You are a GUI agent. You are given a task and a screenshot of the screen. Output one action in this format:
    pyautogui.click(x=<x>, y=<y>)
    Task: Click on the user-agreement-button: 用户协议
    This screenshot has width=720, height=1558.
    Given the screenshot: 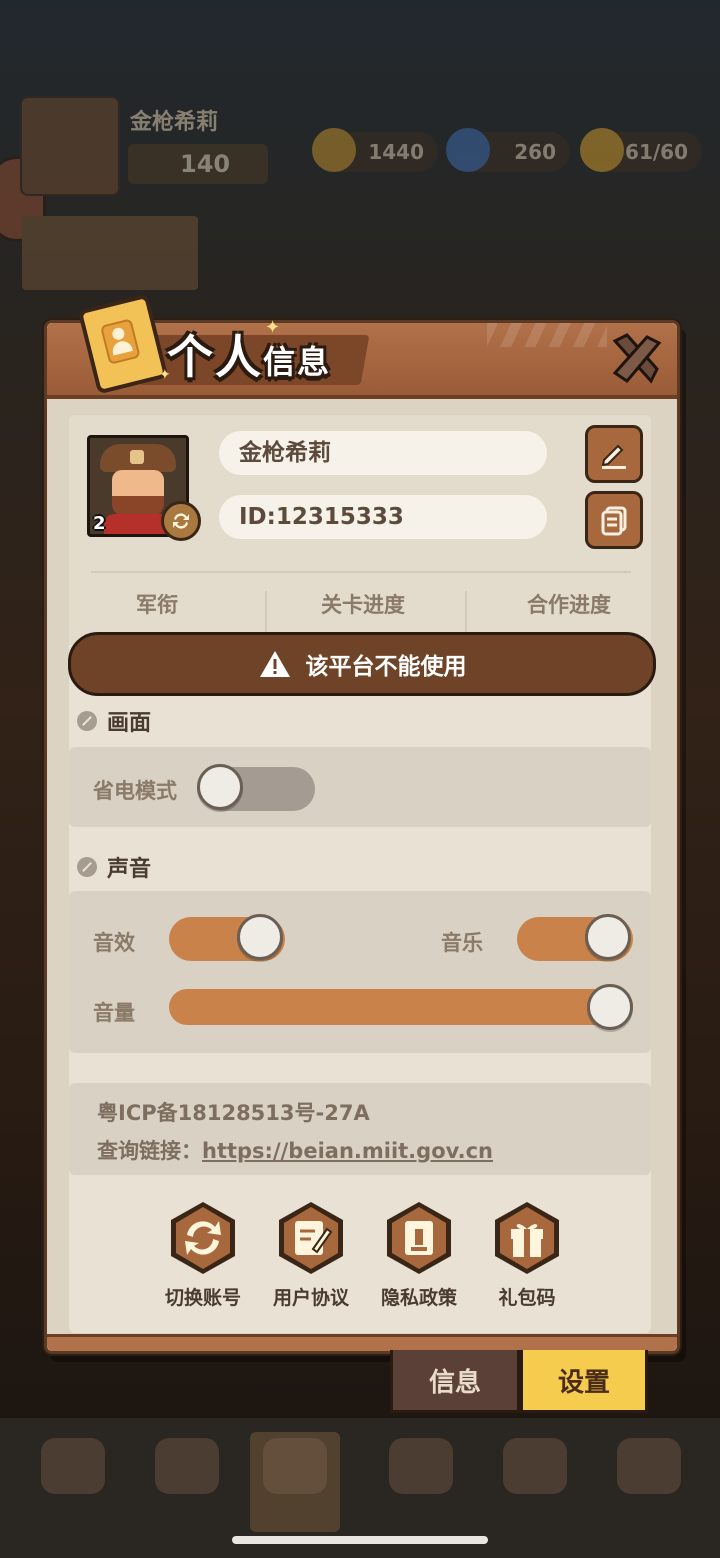 What is the action you would take?
    pyautogui.click(x=311, y=1254)
    